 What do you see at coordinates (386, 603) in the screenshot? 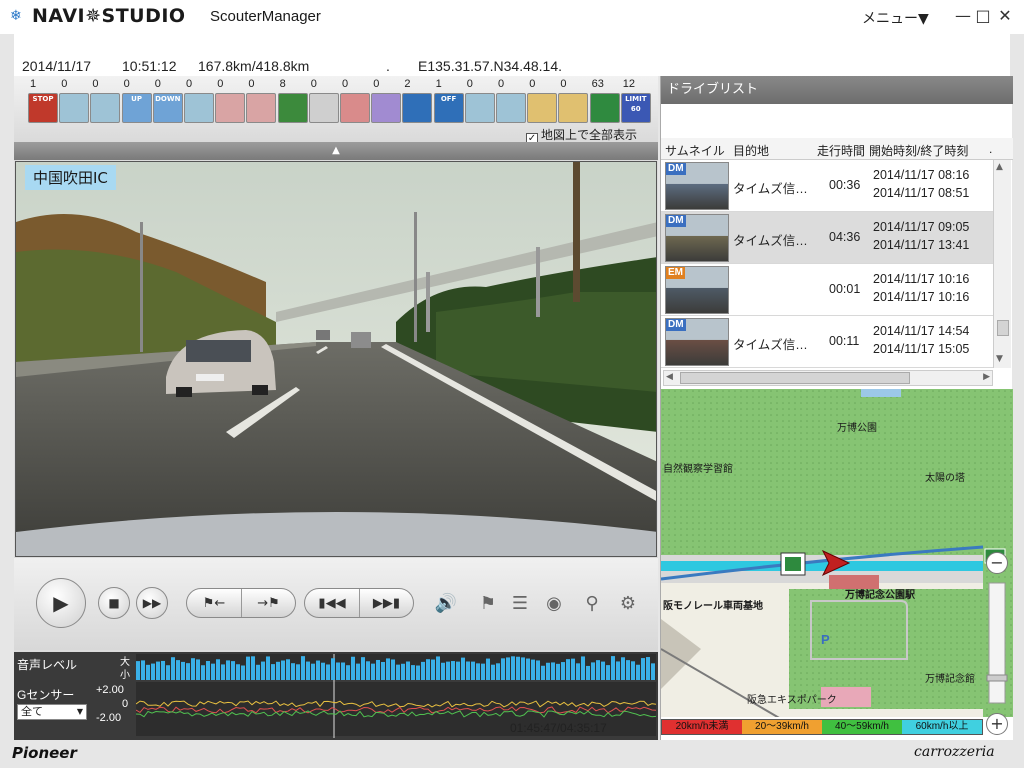
I see `next-file-button: ▶▶▮` at bounding box center [386, 603].